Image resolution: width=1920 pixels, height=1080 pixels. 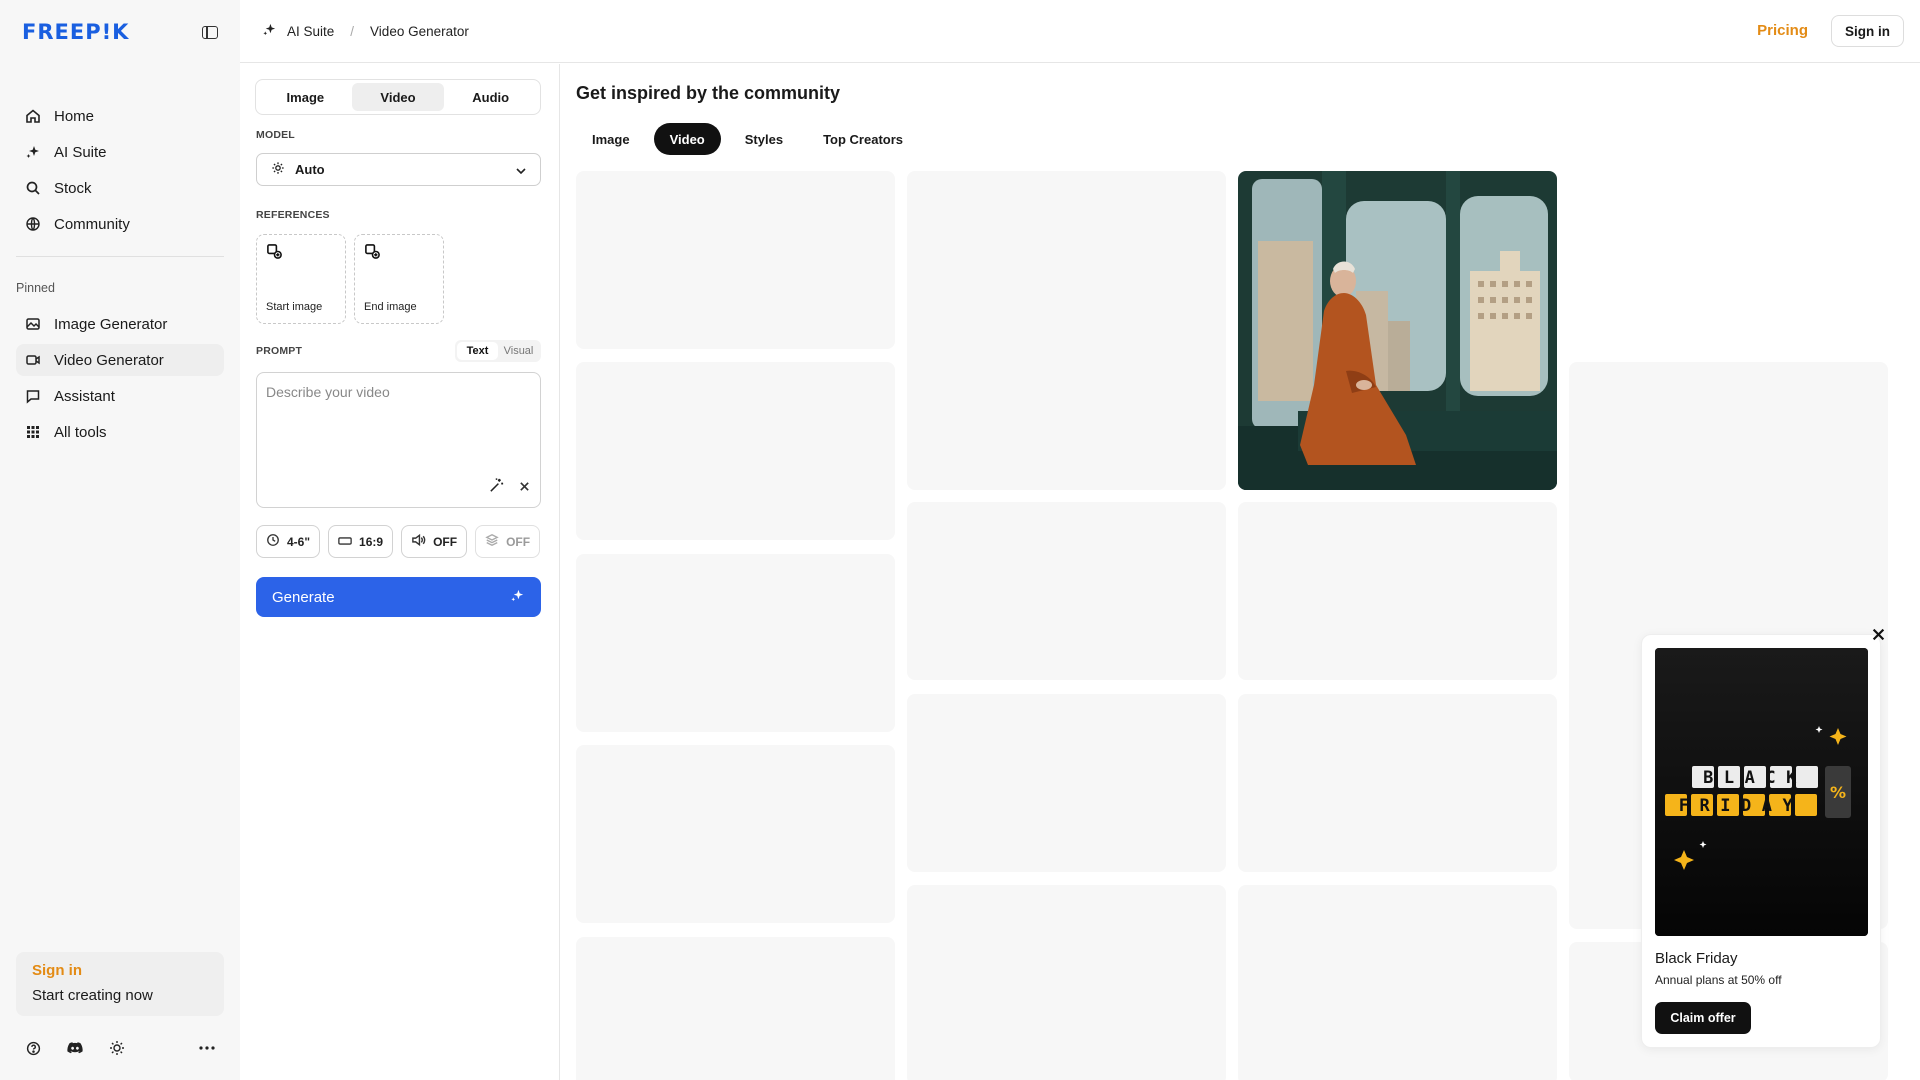 What do you see at coordinates (1741, 806) in the screenshot?
I see `friday-text: FRIDAY` at bounding box center [1741, 806].